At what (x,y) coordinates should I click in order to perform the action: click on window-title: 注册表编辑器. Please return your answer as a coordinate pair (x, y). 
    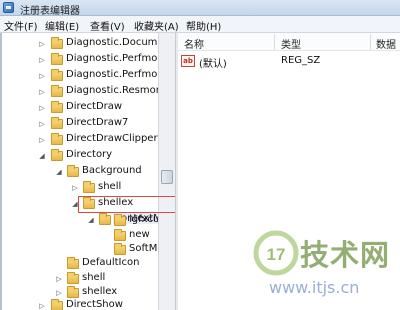
    Looking at the image, I should click on (50, 11).